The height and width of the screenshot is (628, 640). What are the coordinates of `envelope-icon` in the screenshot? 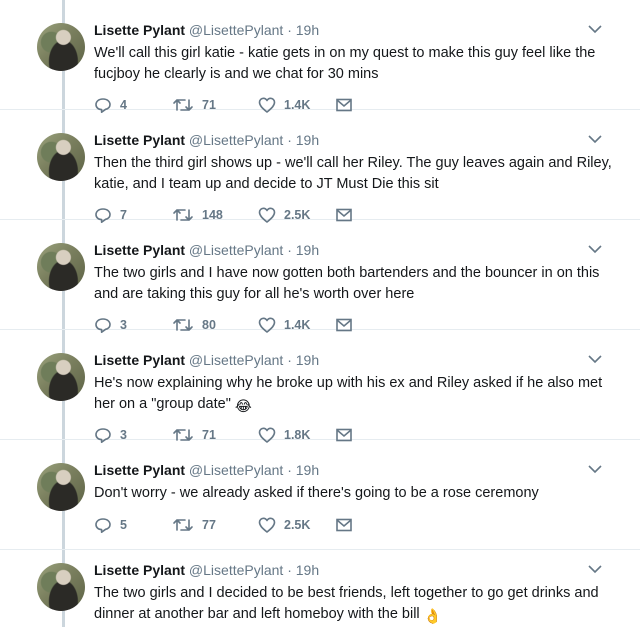 It's located at (344, 525).